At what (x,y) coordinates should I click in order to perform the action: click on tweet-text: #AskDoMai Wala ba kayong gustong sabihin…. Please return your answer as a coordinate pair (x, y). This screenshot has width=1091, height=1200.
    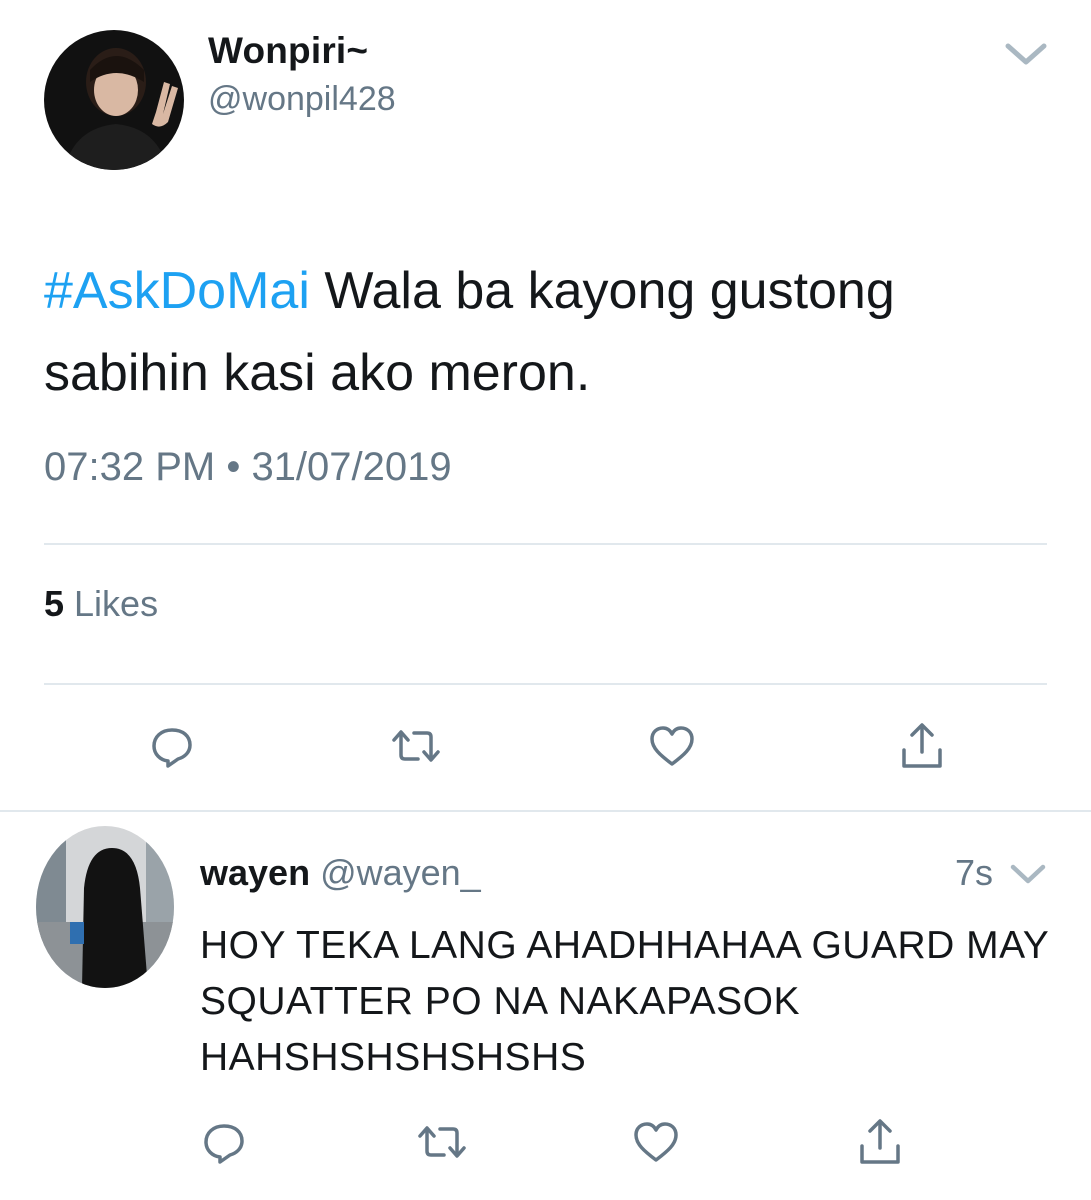
    Looking at the image, I should click on (549, 332).